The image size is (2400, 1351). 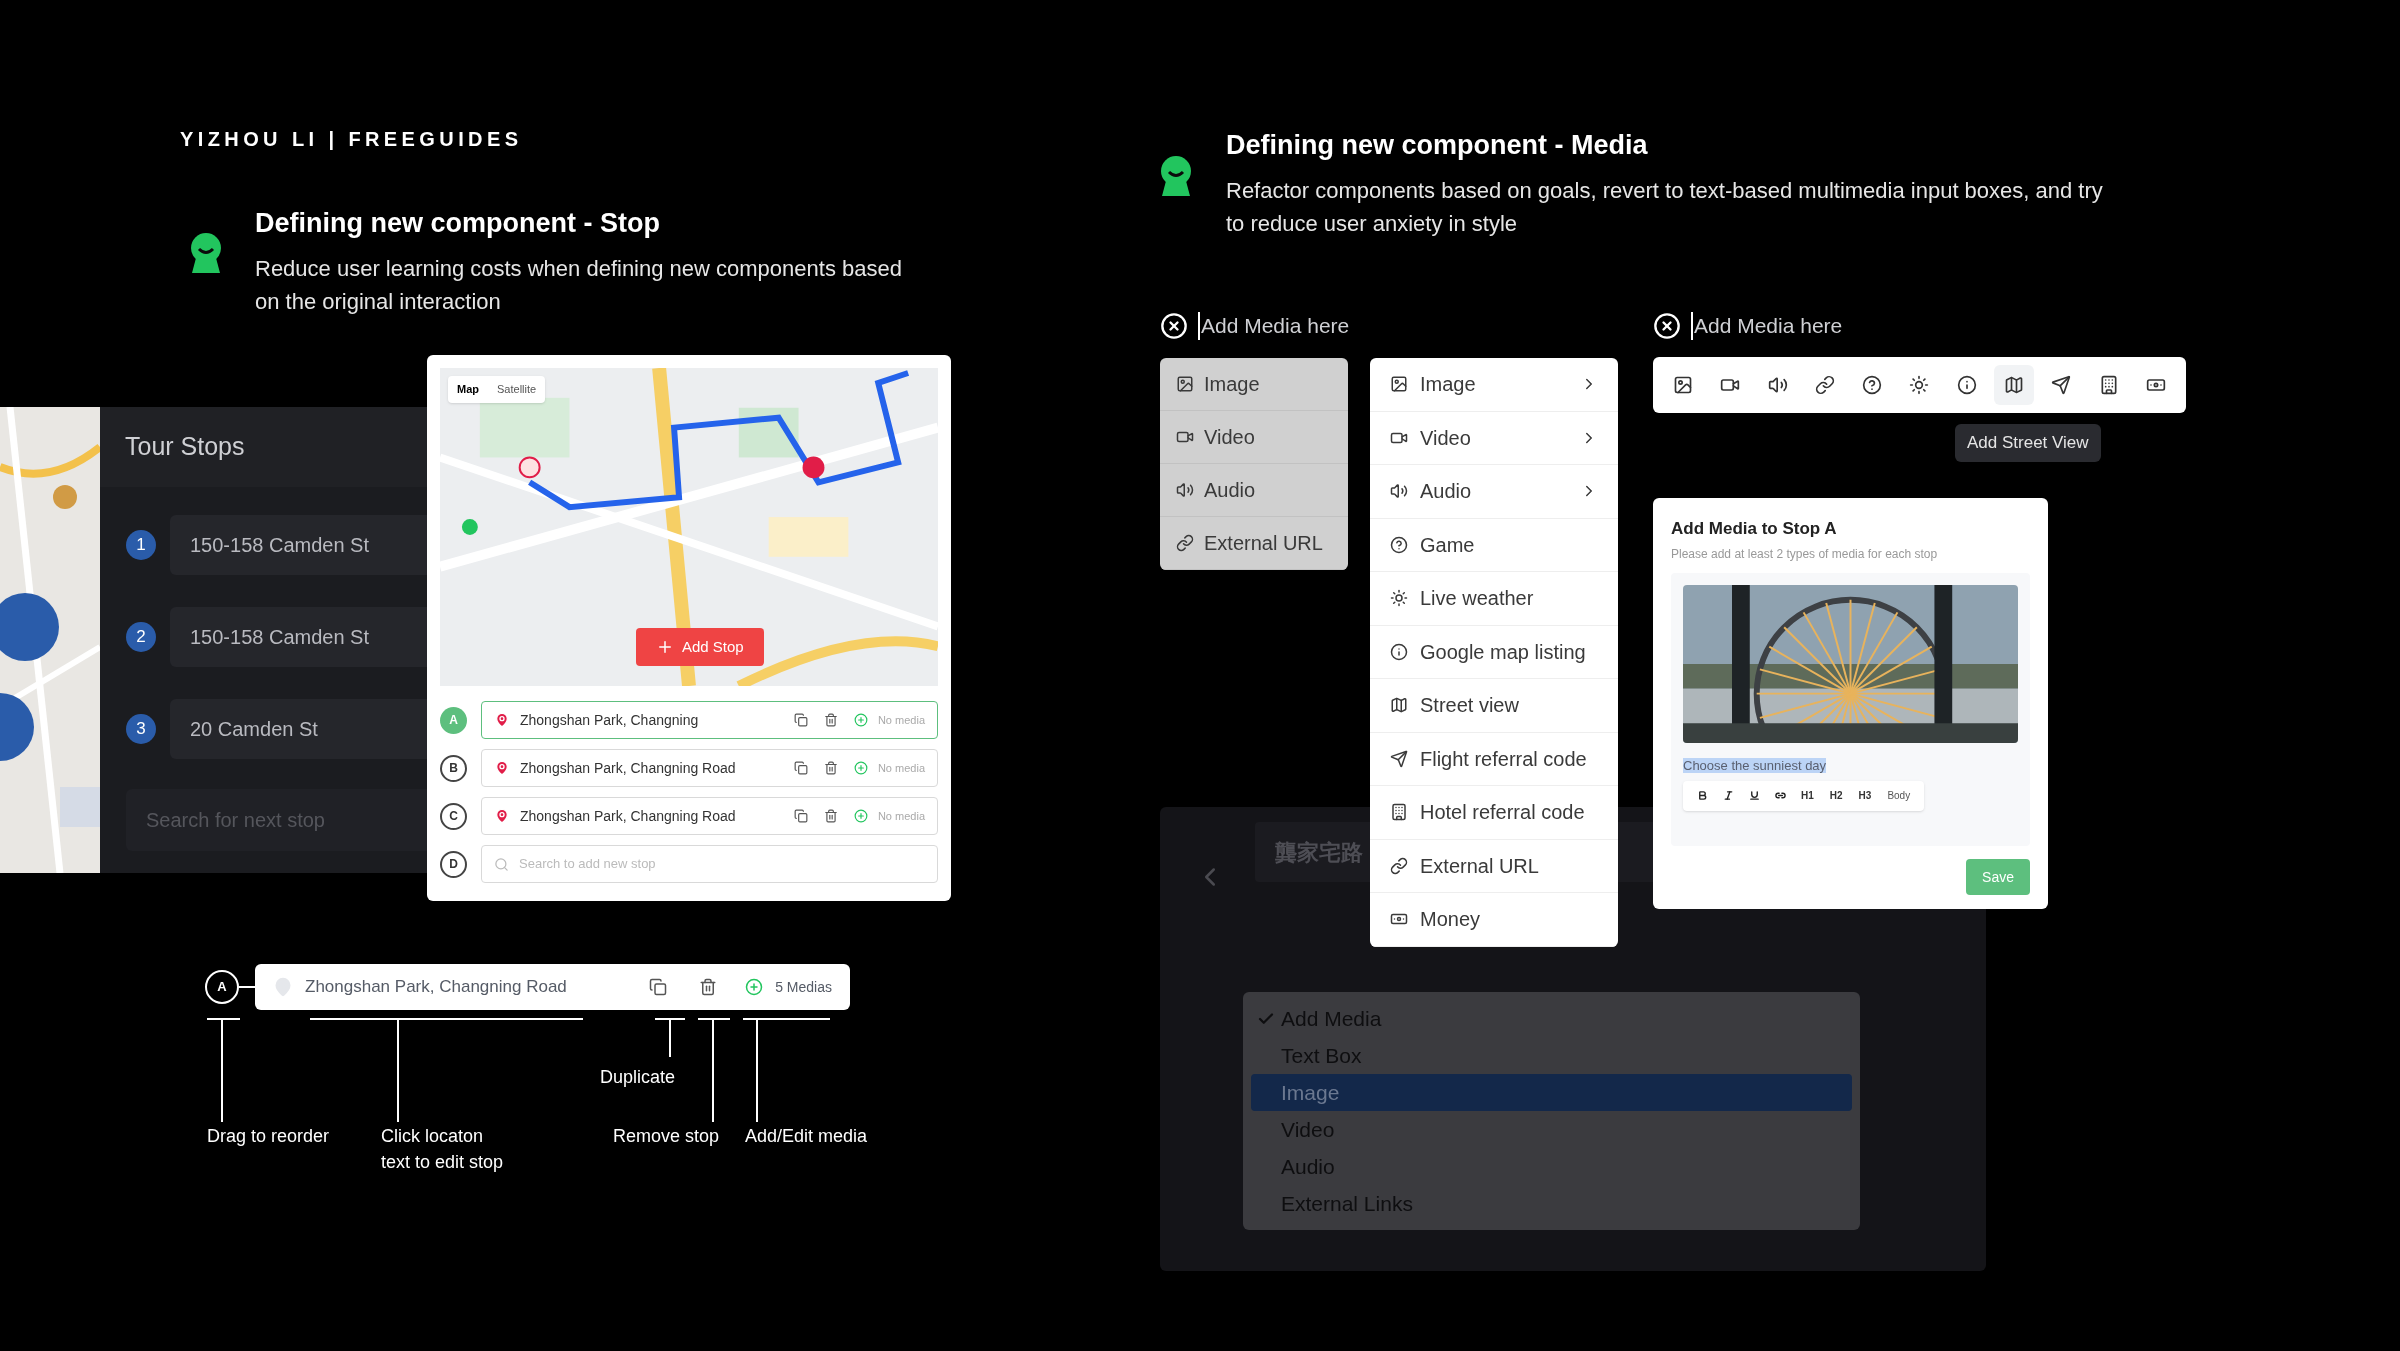 I want to click on menu-item-label: Money, so click(x=1451, y=920).